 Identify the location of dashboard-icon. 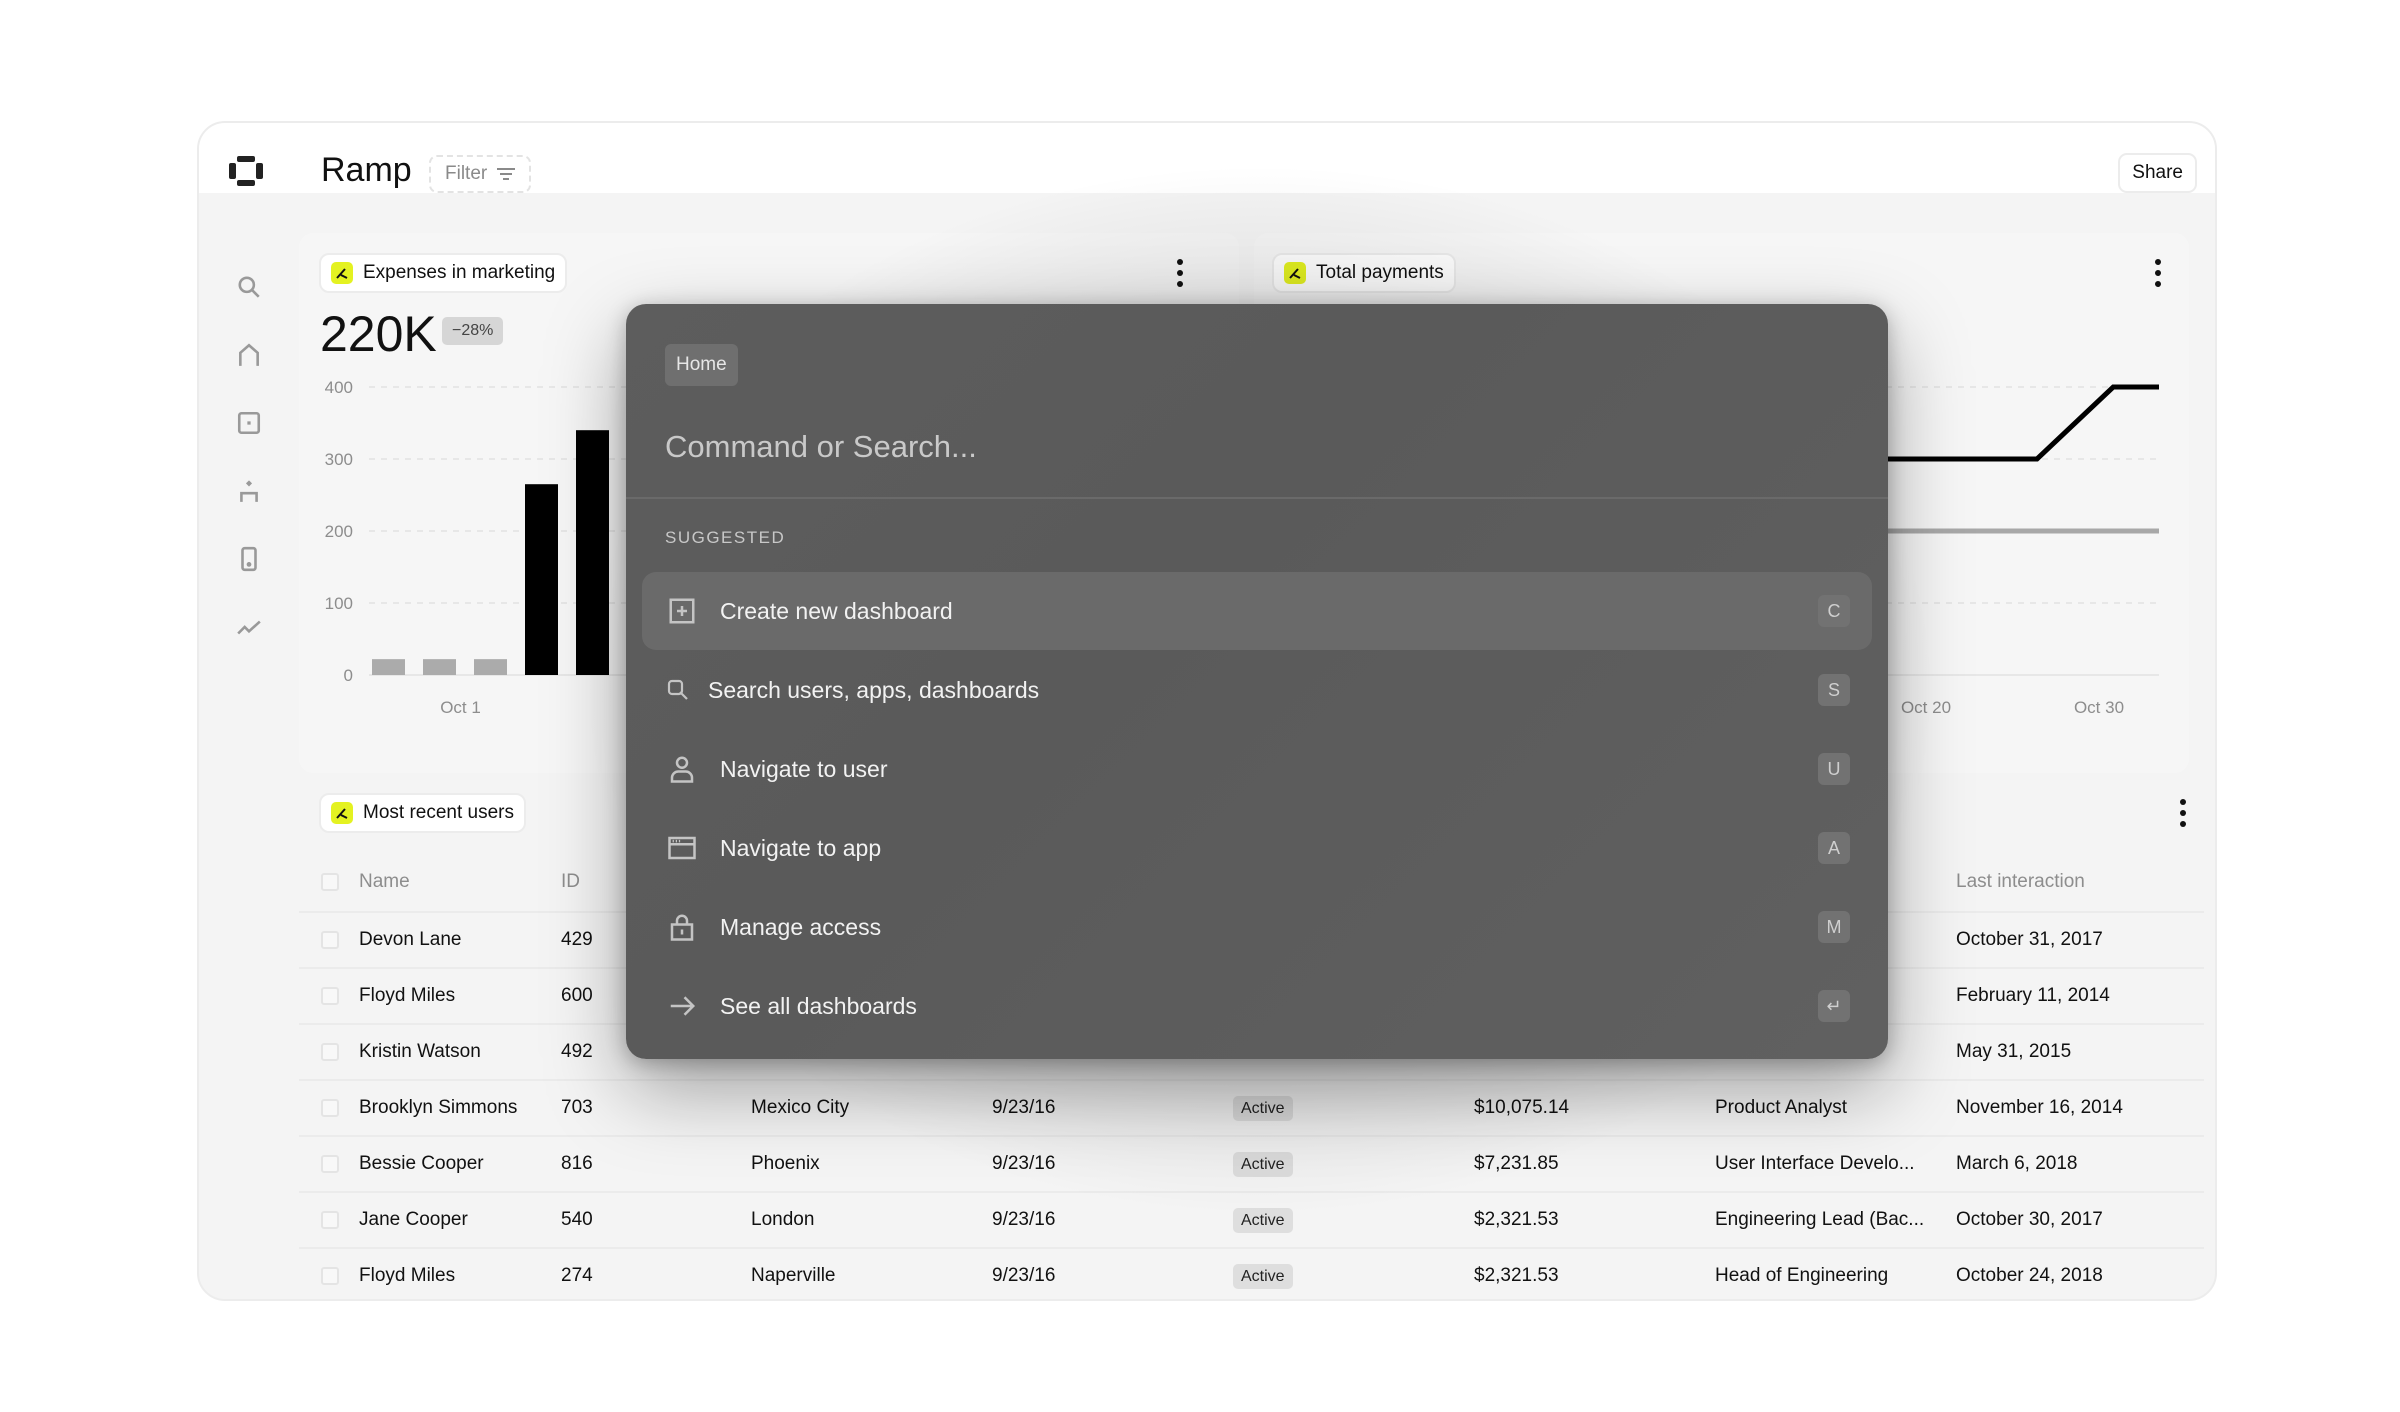
(249, 423).